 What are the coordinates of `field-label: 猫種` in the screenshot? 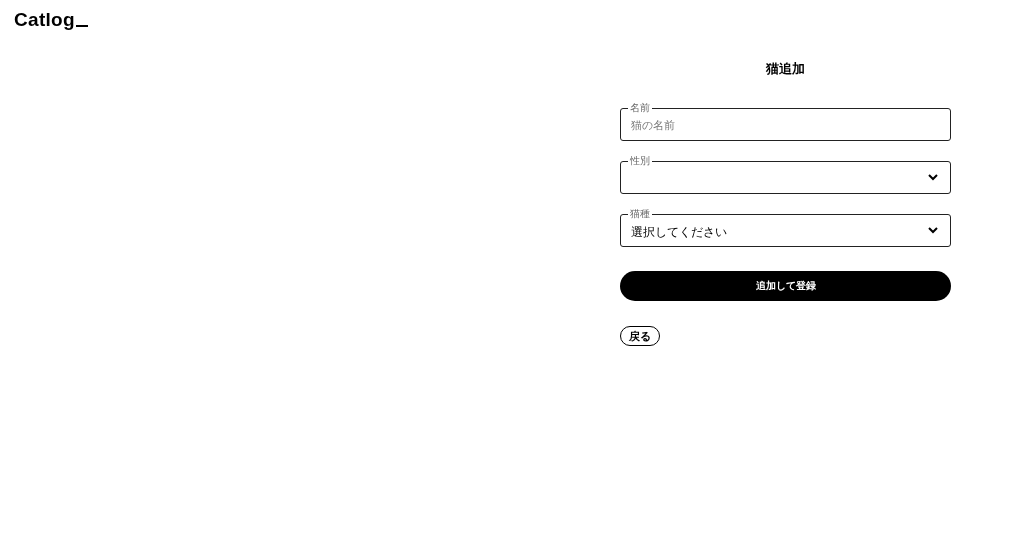 It's located at (640, 213).